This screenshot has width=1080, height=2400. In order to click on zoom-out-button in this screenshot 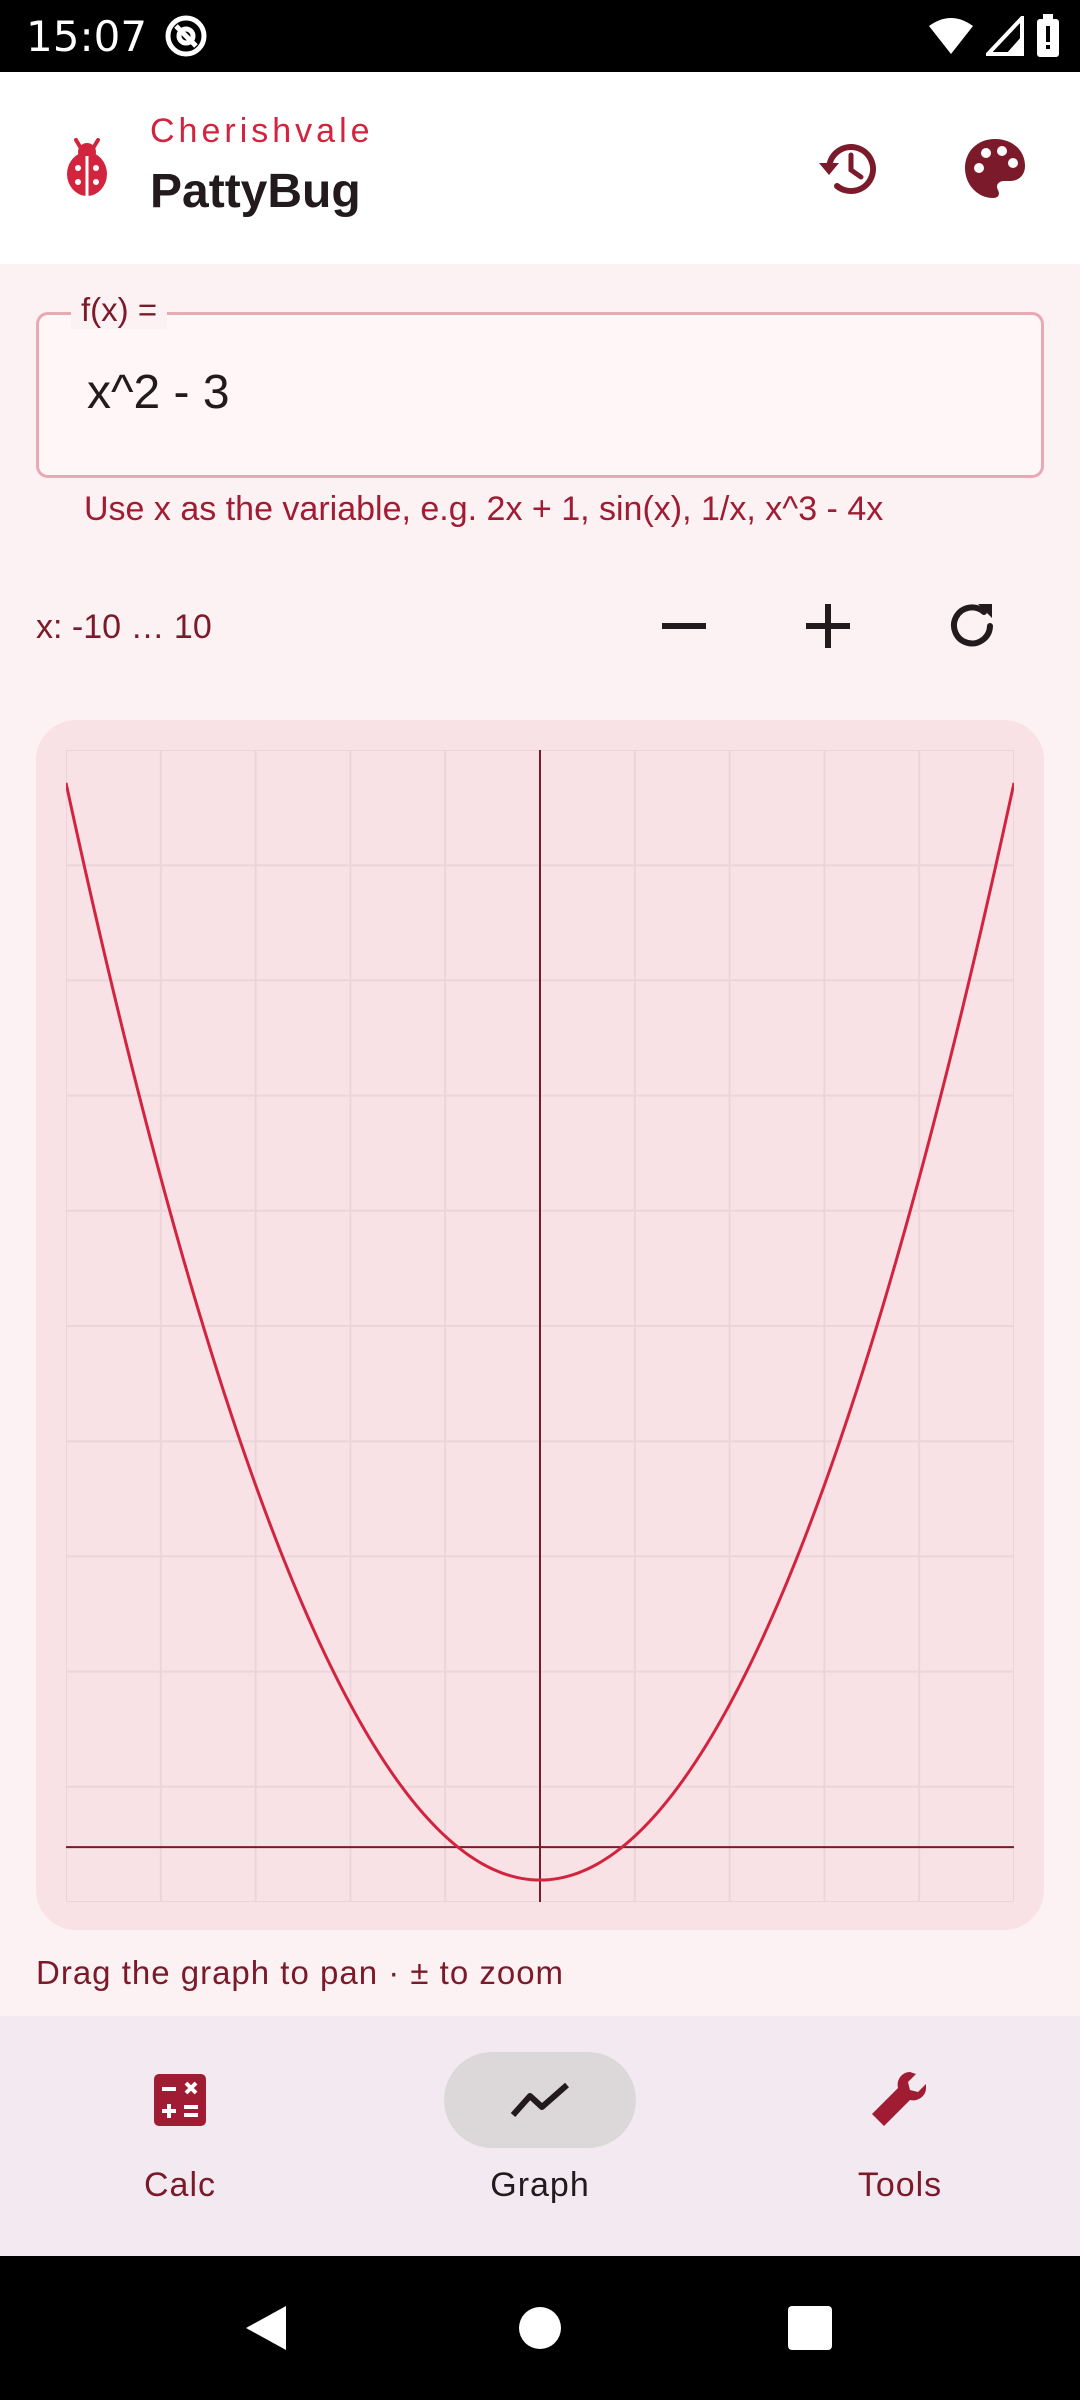, I will do `click(684, 626)`.